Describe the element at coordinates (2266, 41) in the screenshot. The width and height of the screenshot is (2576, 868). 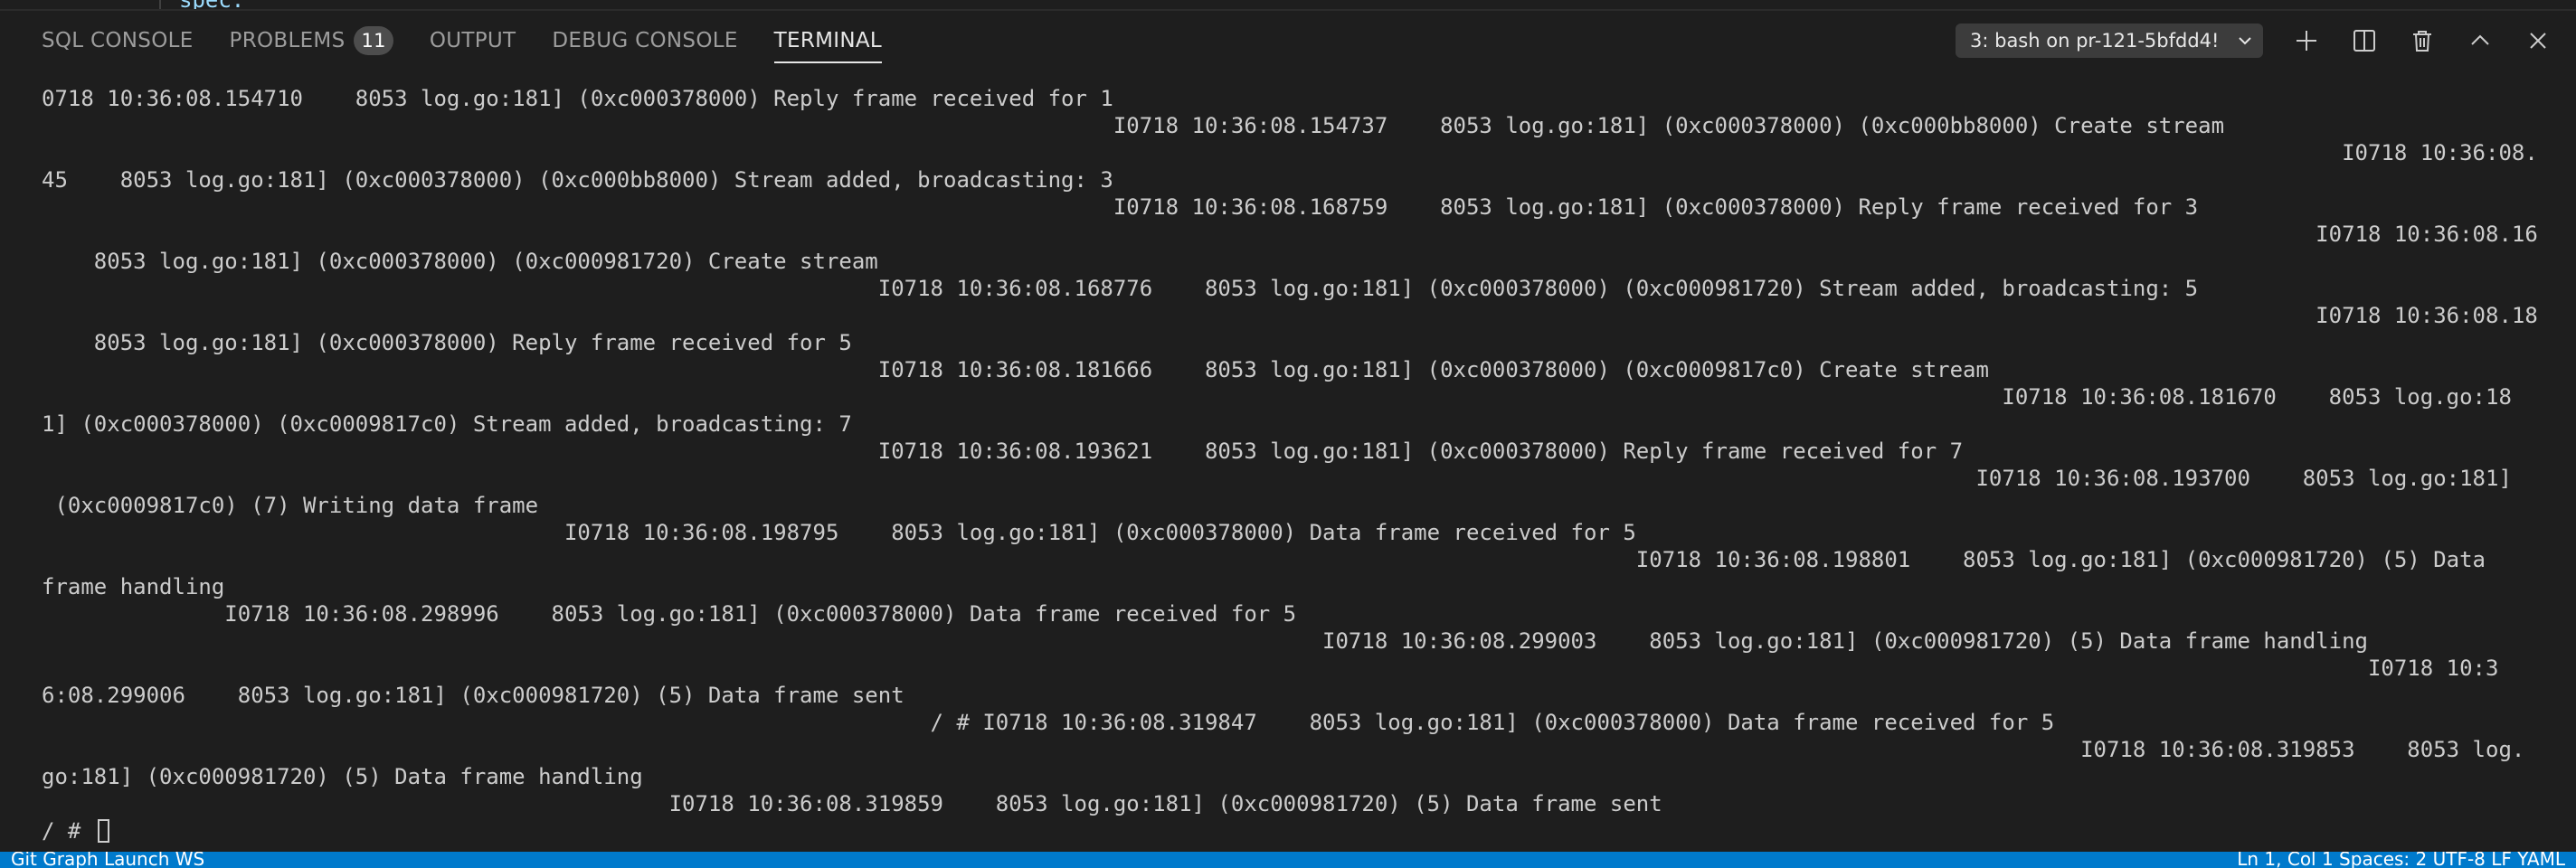
I see `panel-actions: 3: bash on pr-121-5bfdd4!` at that location.